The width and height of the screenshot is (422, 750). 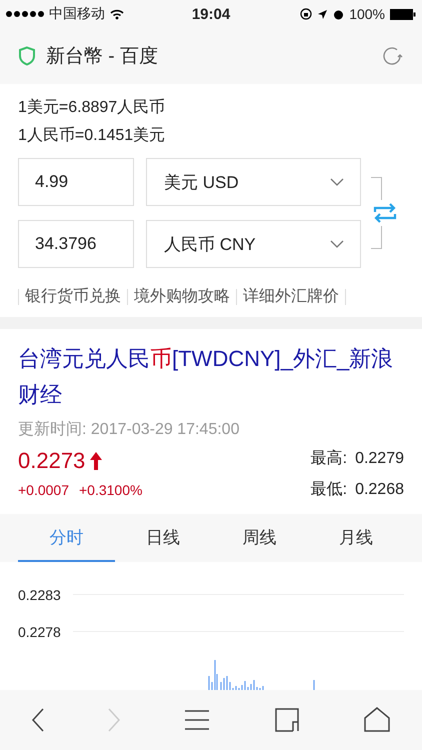 I want to click on low-value: 0.2268, so click(x=379, y=489).